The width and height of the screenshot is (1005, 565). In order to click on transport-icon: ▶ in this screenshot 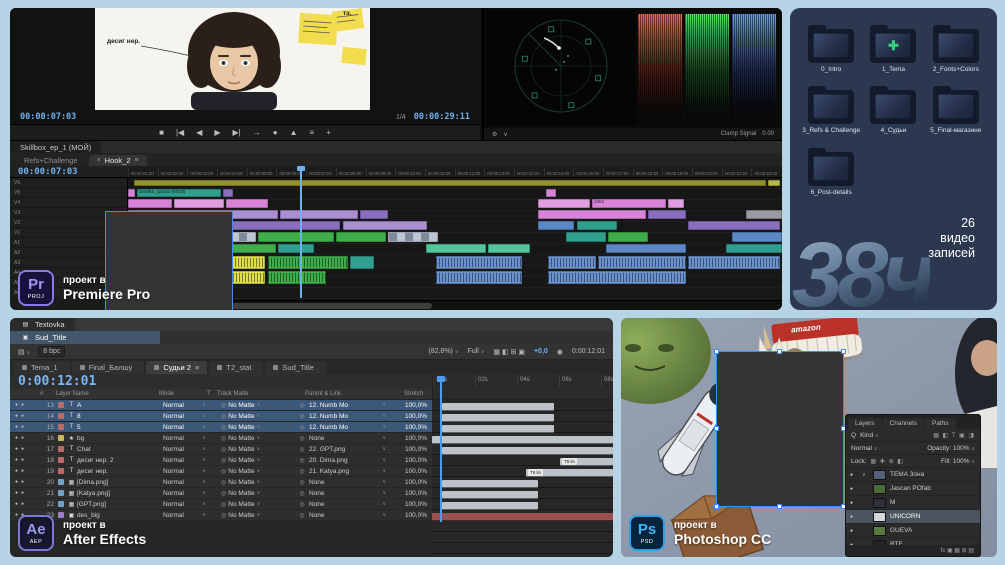, I will do `click(217, 132)`.